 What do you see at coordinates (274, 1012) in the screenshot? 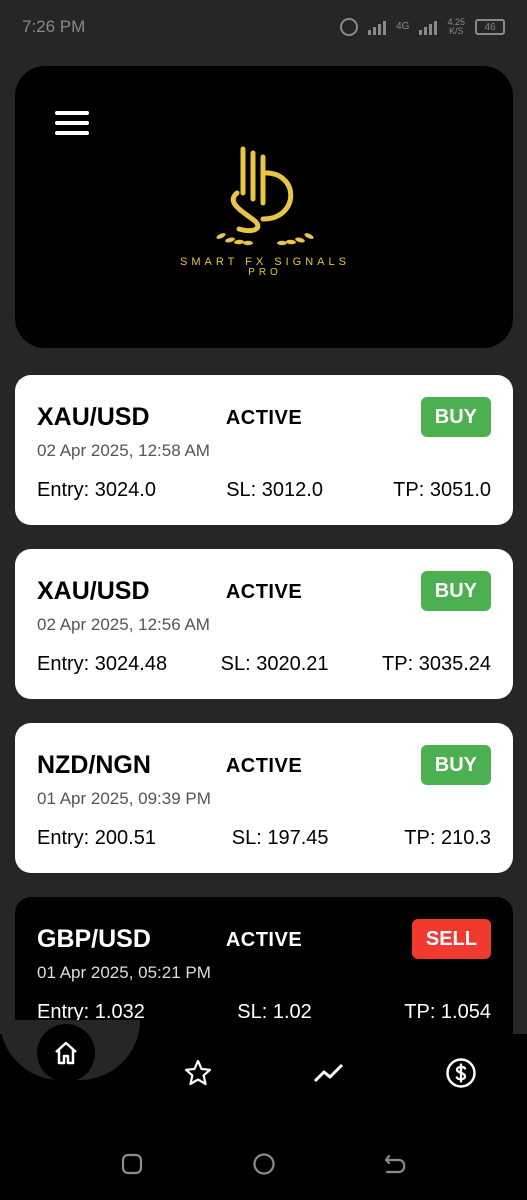
I see `stop-loss: SL: 1.02` at bounding box center [274, 1012].